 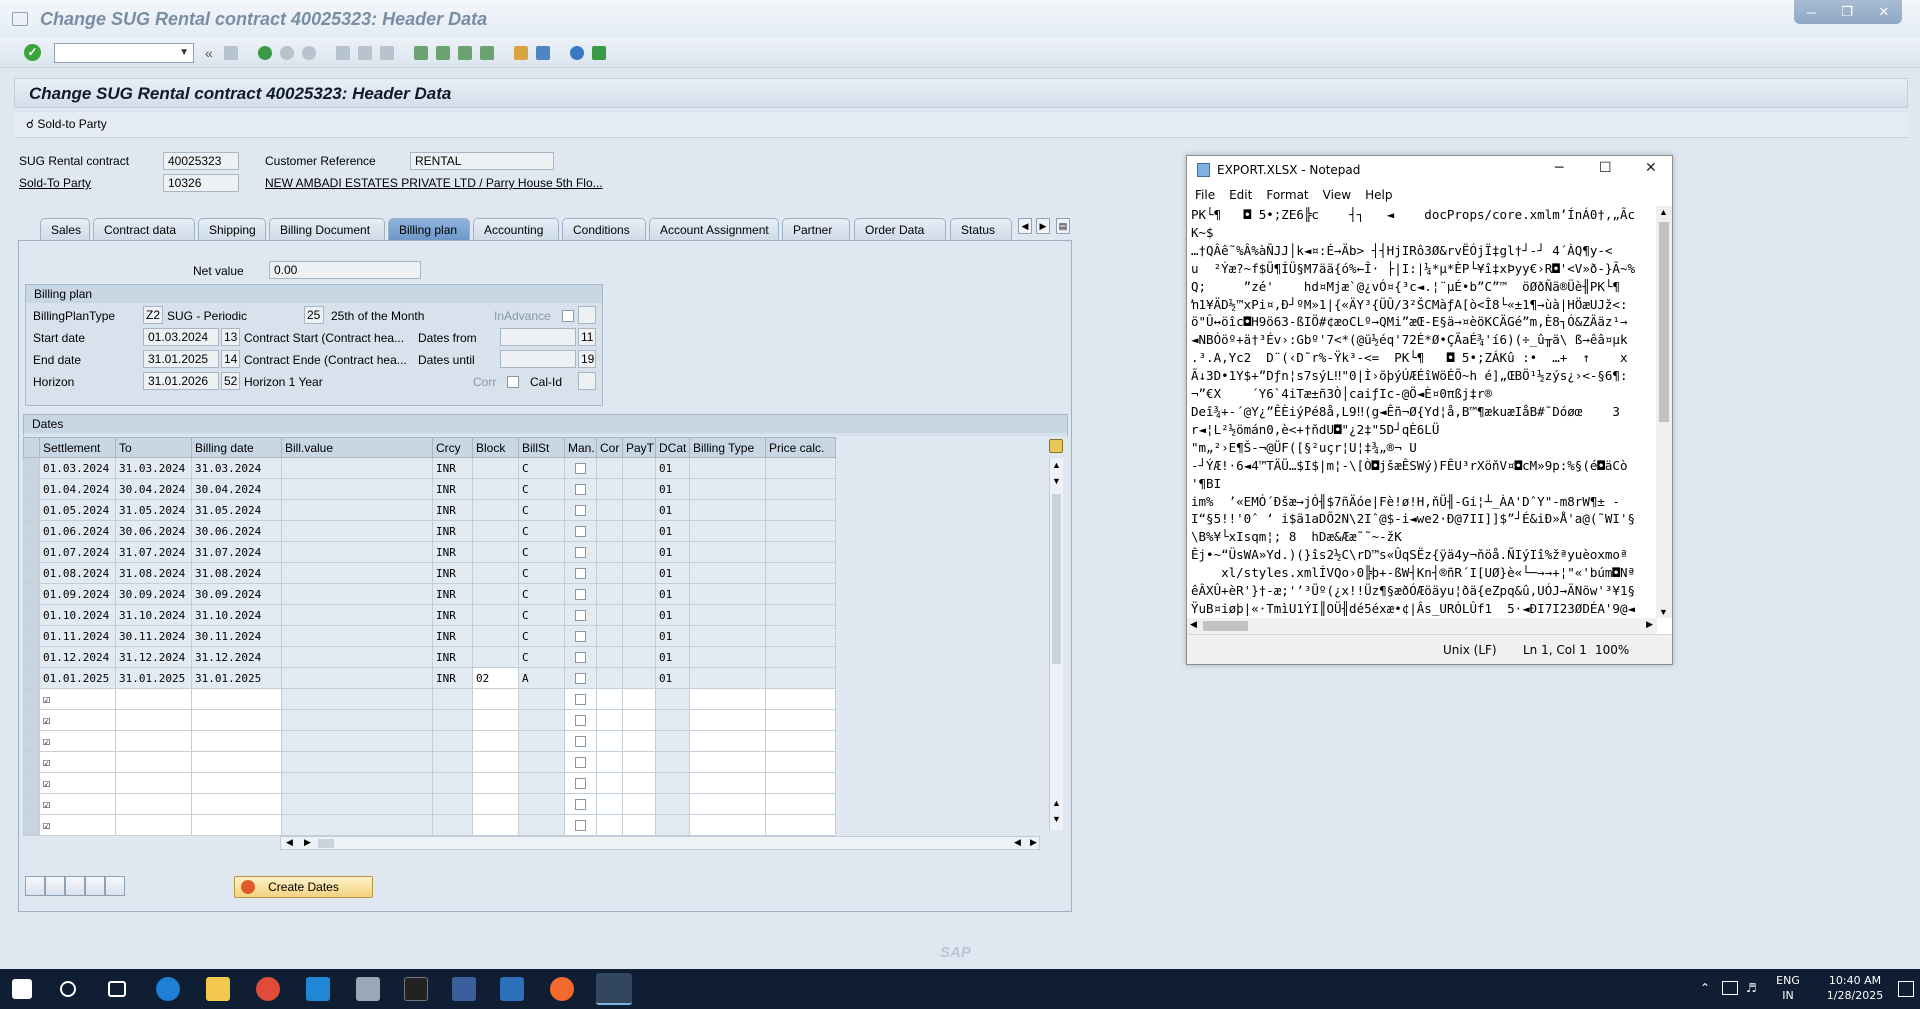 What do you see at coordinates (287, 53) in the screenshot?
I see `exit-icon` at bounding box center [287, 53].